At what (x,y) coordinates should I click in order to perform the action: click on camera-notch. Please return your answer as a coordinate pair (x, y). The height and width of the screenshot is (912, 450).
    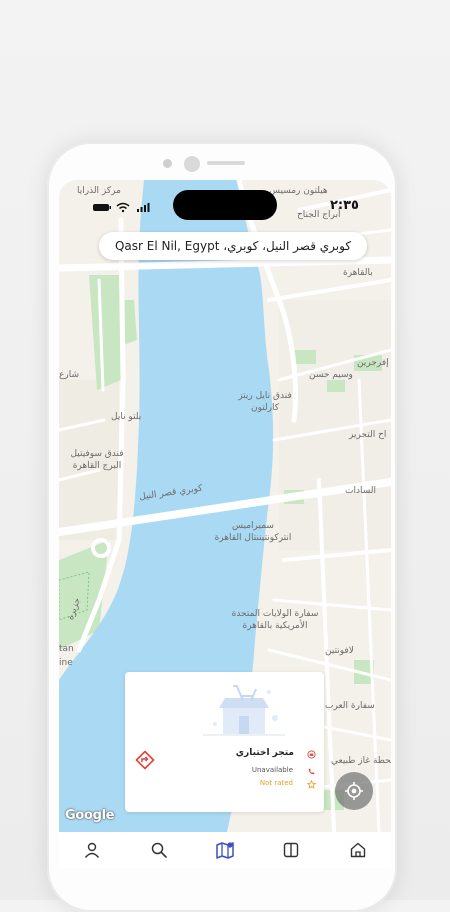
    Looking at the image, I should click on (225, 205).